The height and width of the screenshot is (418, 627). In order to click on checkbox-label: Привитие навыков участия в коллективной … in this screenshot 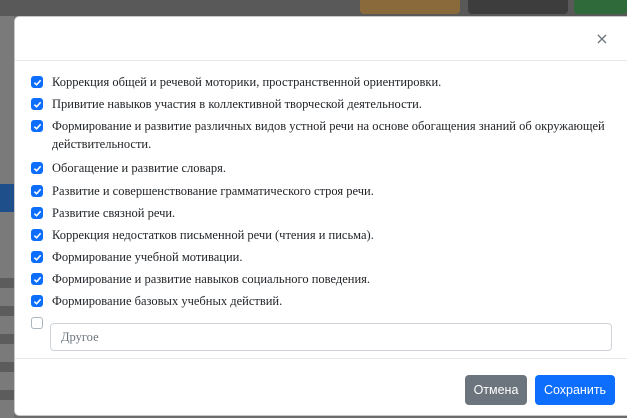, I will do `click(237, 104)`.